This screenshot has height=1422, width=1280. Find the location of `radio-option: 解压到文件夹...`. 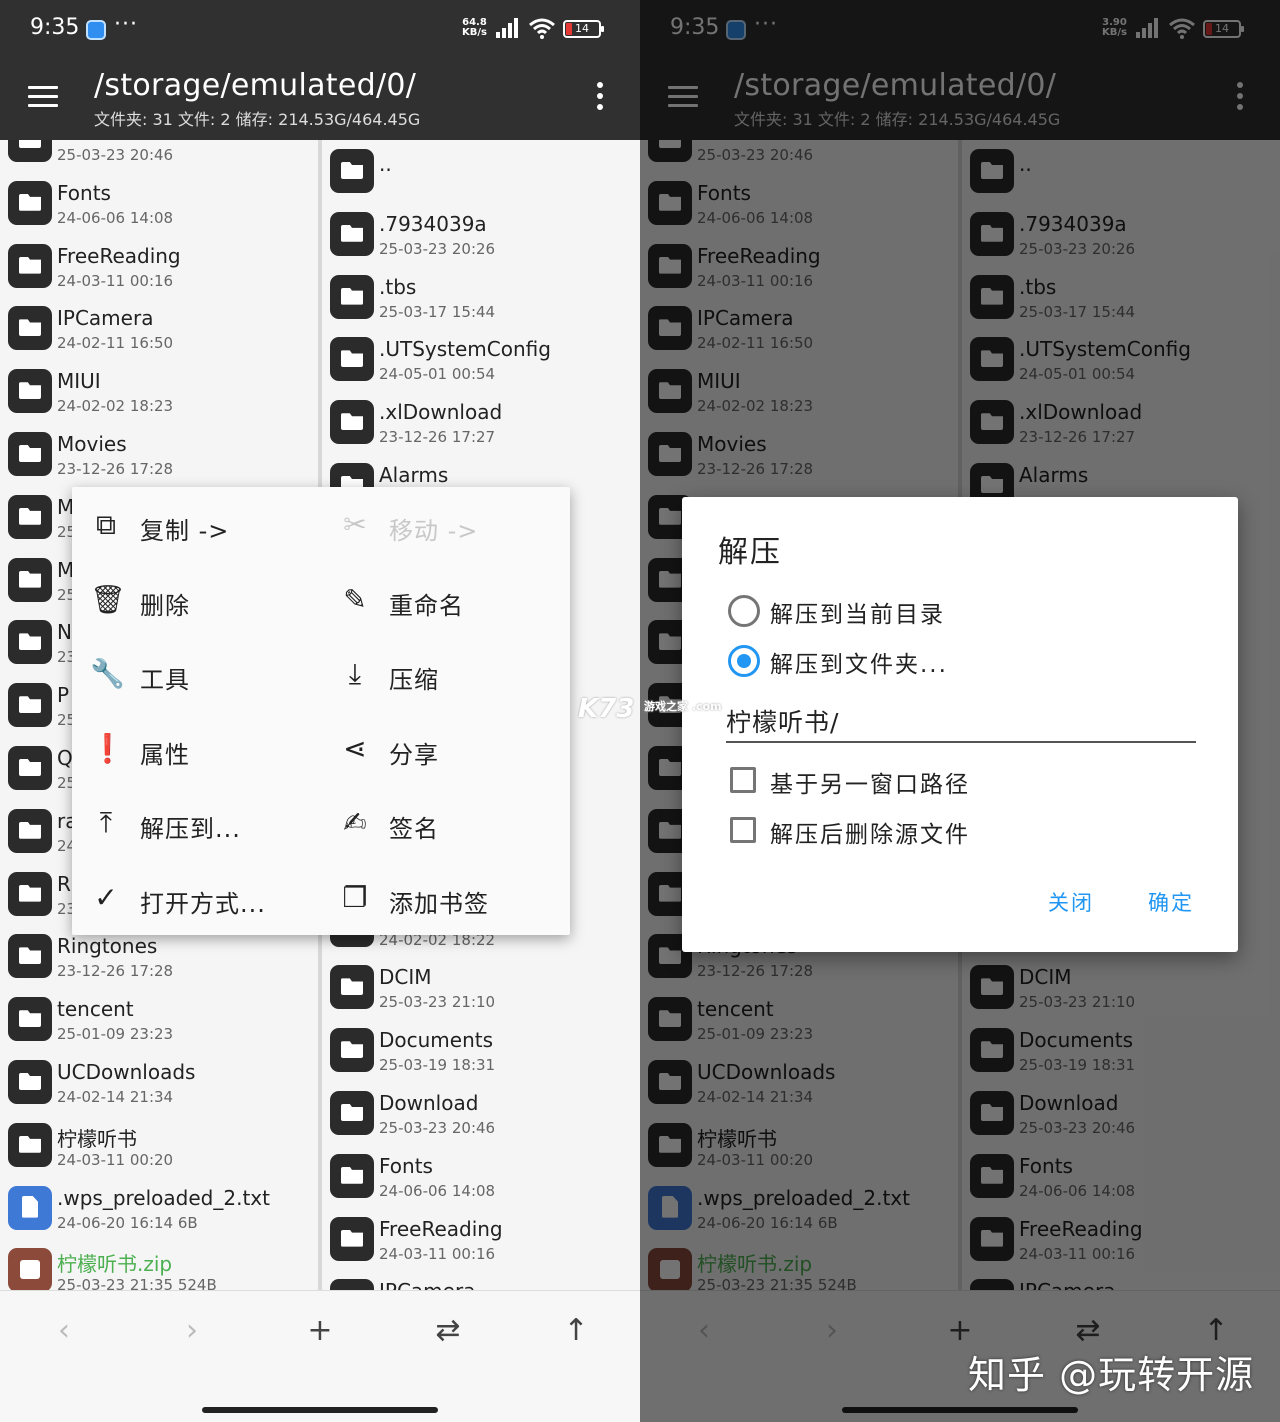

radio-option: 解压到文件夹... is located at coordinates (963, 661).